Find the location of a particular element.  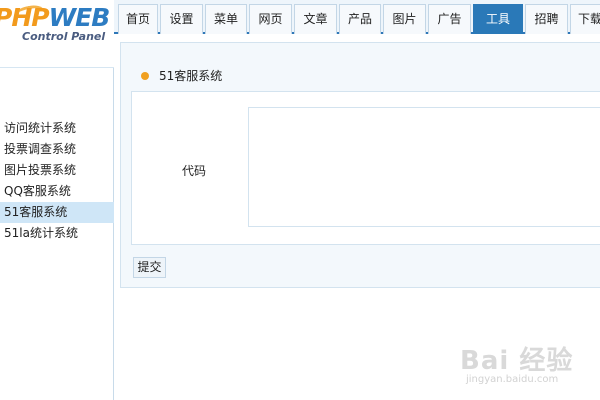

tab-ads: 广告 is located at coordinates (449, 19).